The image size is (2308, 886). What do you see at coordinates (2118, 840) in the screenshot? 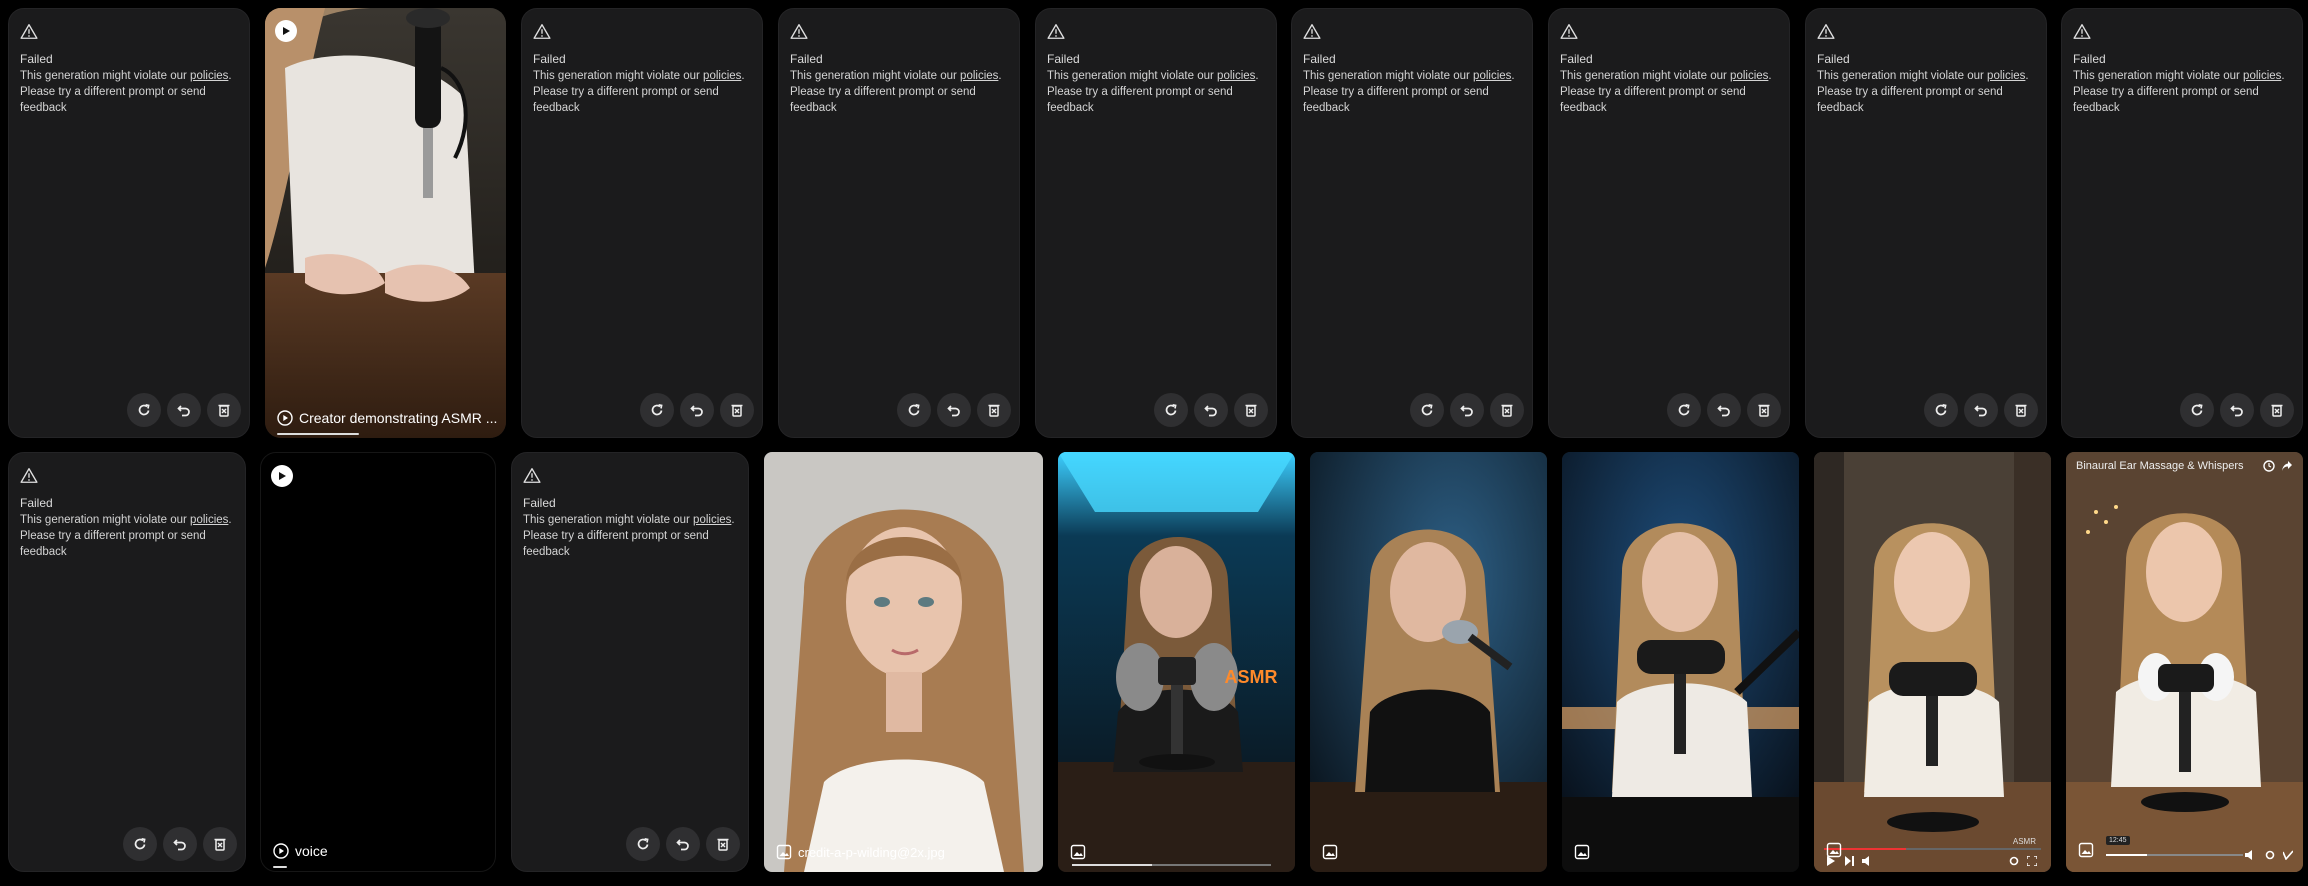
I see `time-badge: 12:45` at bounding box center [2118, 840].